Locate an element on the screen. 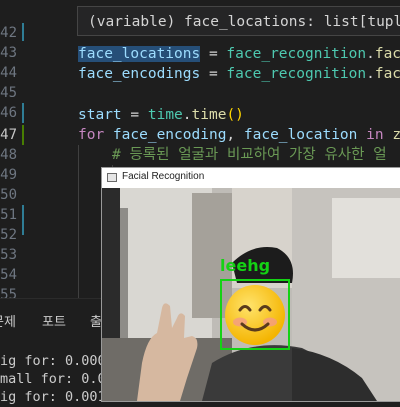 Image resolution: width=400 pixels, height=407 pixels. line-number: 46 is located at coordinates (8, 113).